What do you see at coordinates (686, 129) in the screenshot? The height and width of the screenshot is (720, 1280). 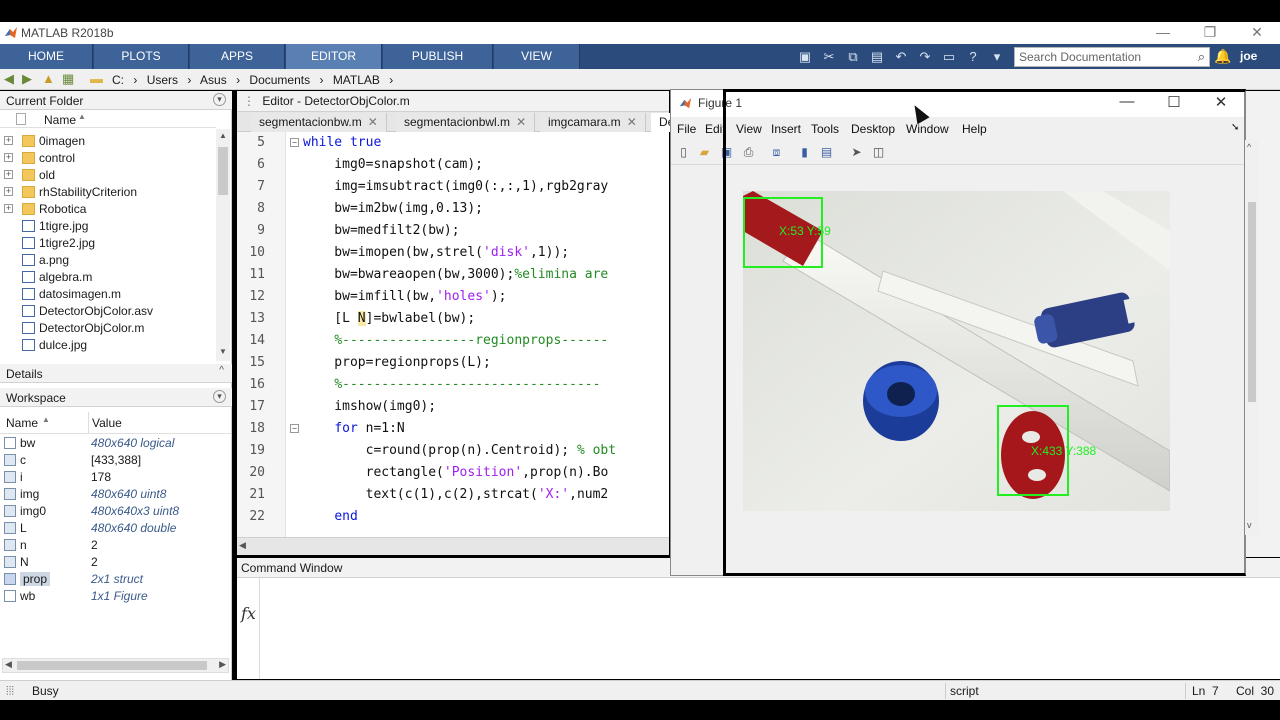 I see `menu-file: File` at bounding box center [686, 129].